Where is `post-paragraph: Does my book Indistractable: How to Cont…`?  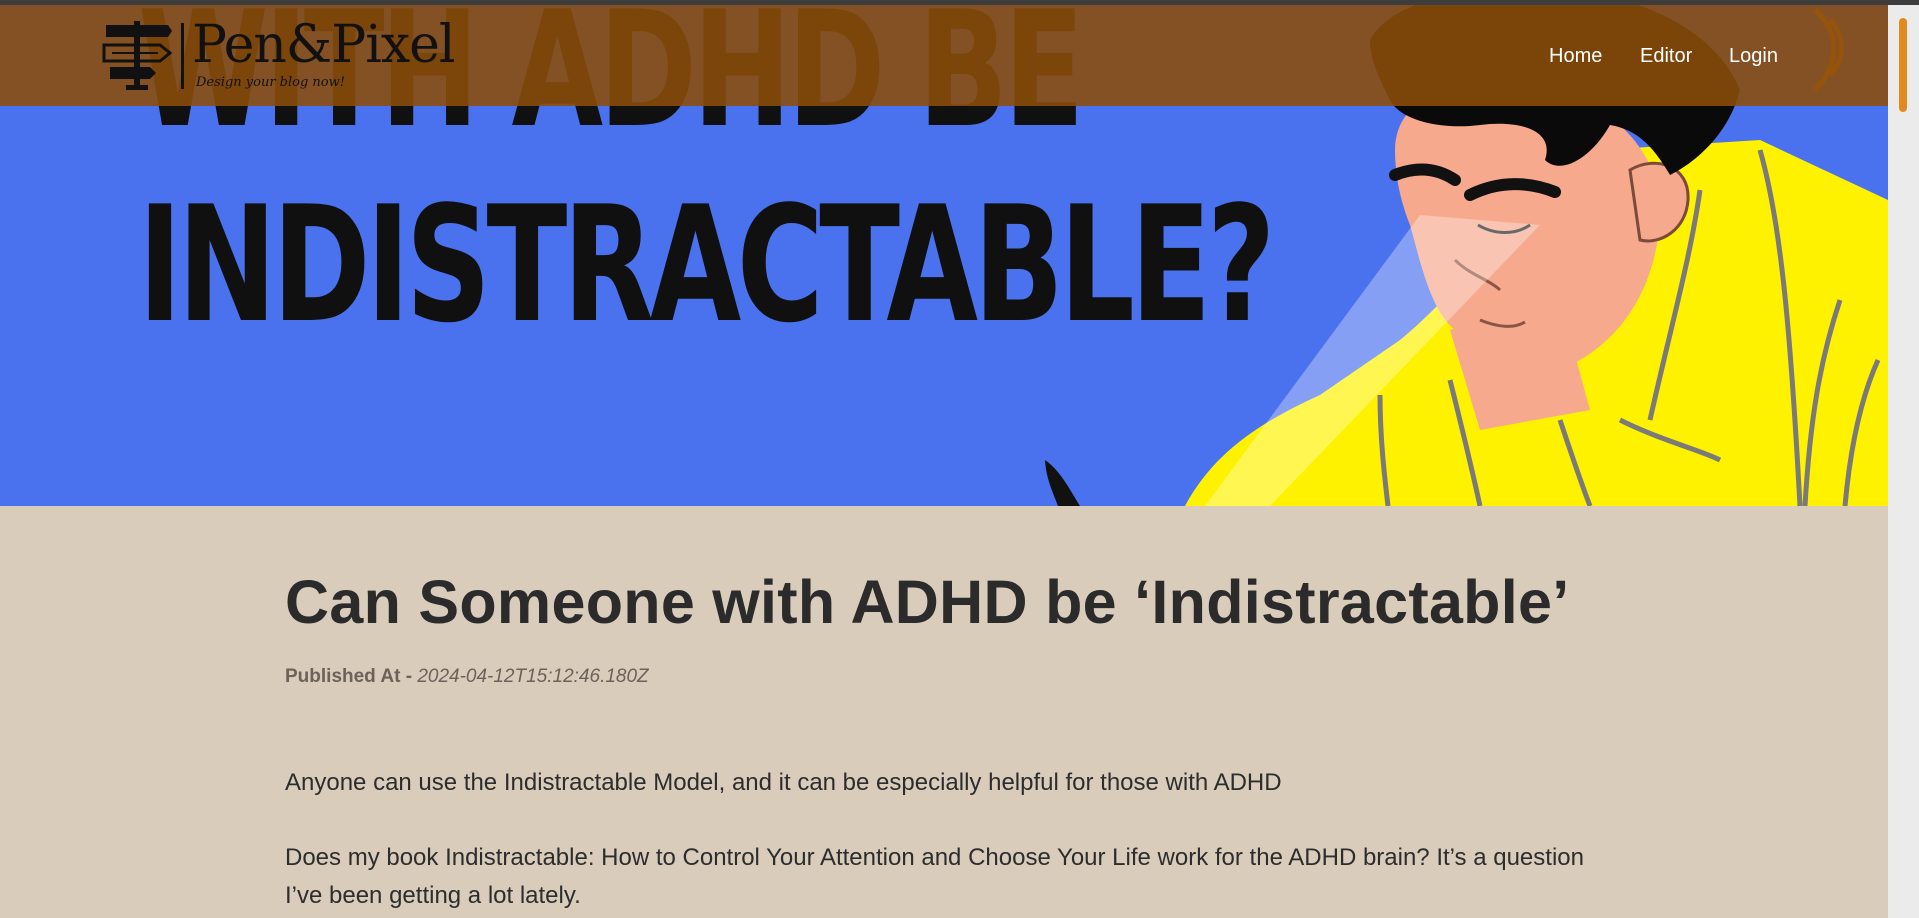
post-paragraph: Does my book Indistractable: How to Cont… is located at coordinates (934, 876).